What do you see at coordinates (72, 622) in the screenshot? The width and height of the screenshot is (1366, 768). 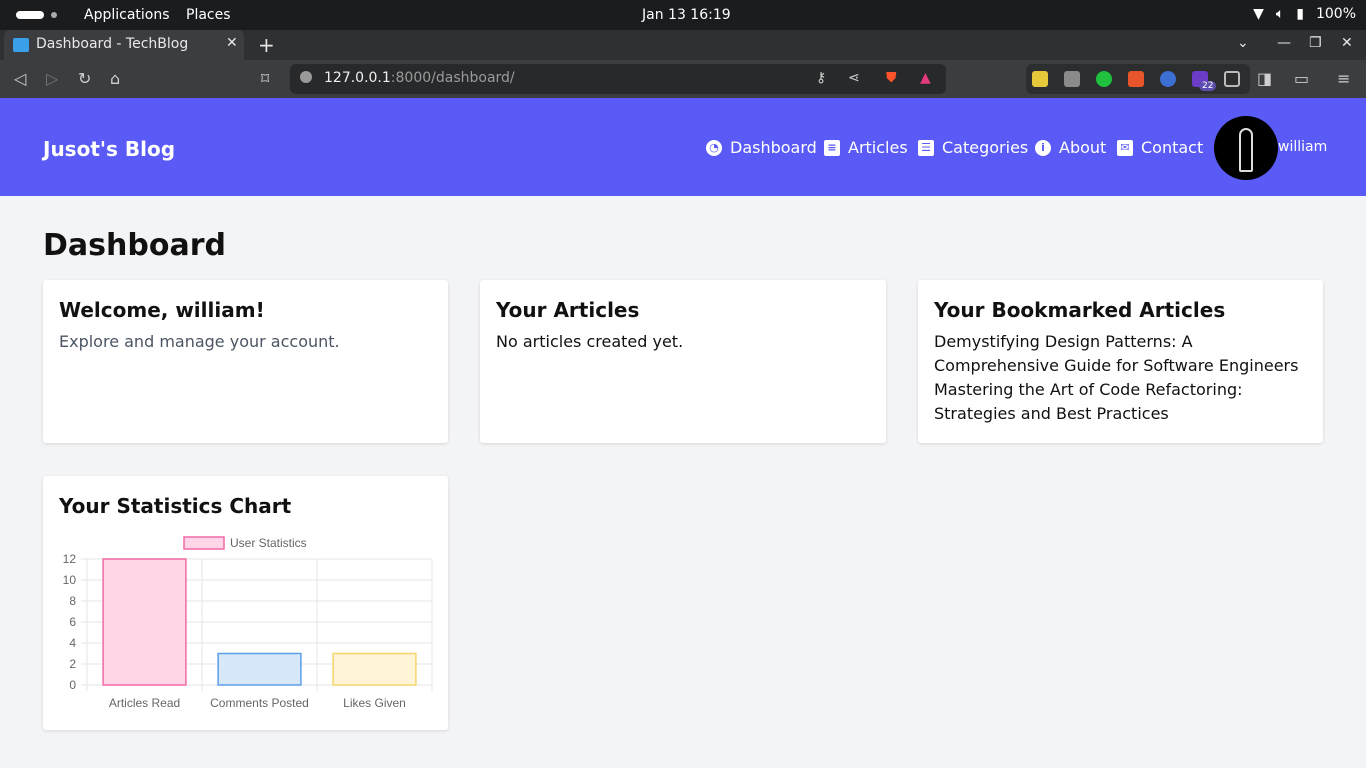 I see `y-tick-label: 6` at bounding box center [72, 622].